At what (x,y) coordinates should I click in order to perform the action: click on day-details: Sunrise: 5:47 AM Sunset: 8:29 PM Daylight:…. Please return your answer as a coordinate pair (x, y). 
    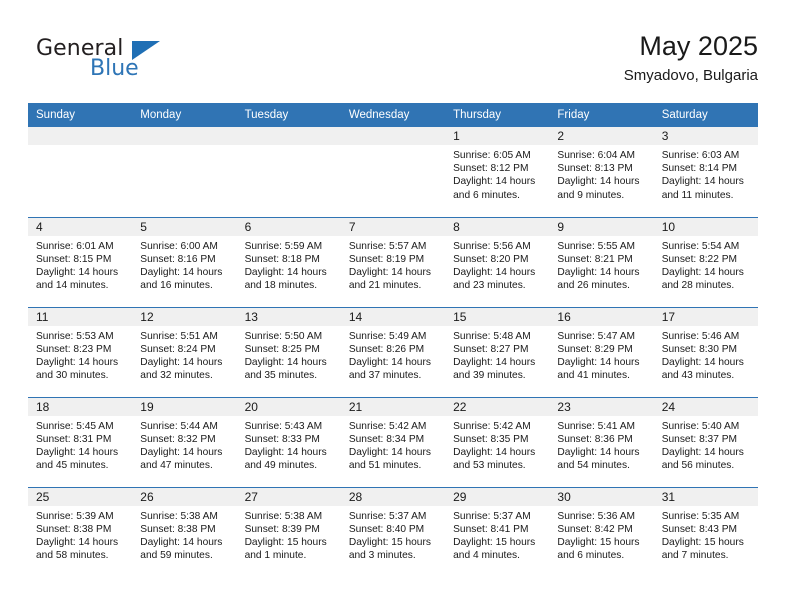
    Looking at the image, I should click on (601, 354).